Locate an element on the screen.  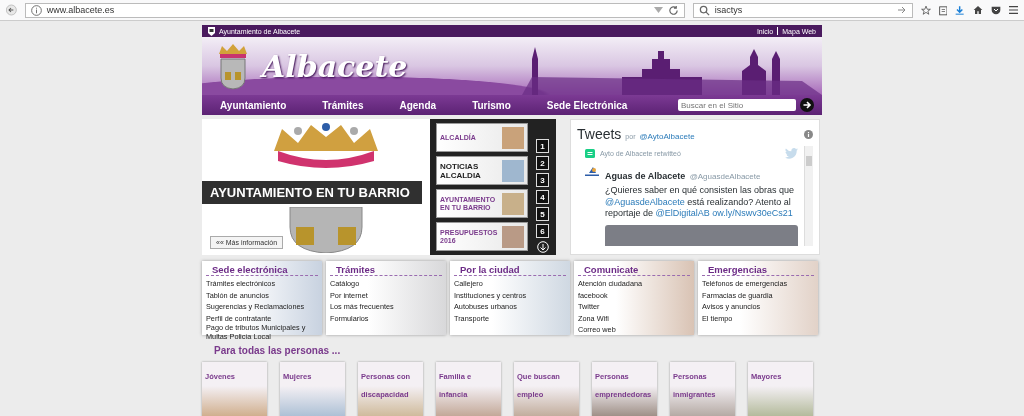
tweet-link: @ElDigitalAB is located at coordinates (682, 213).